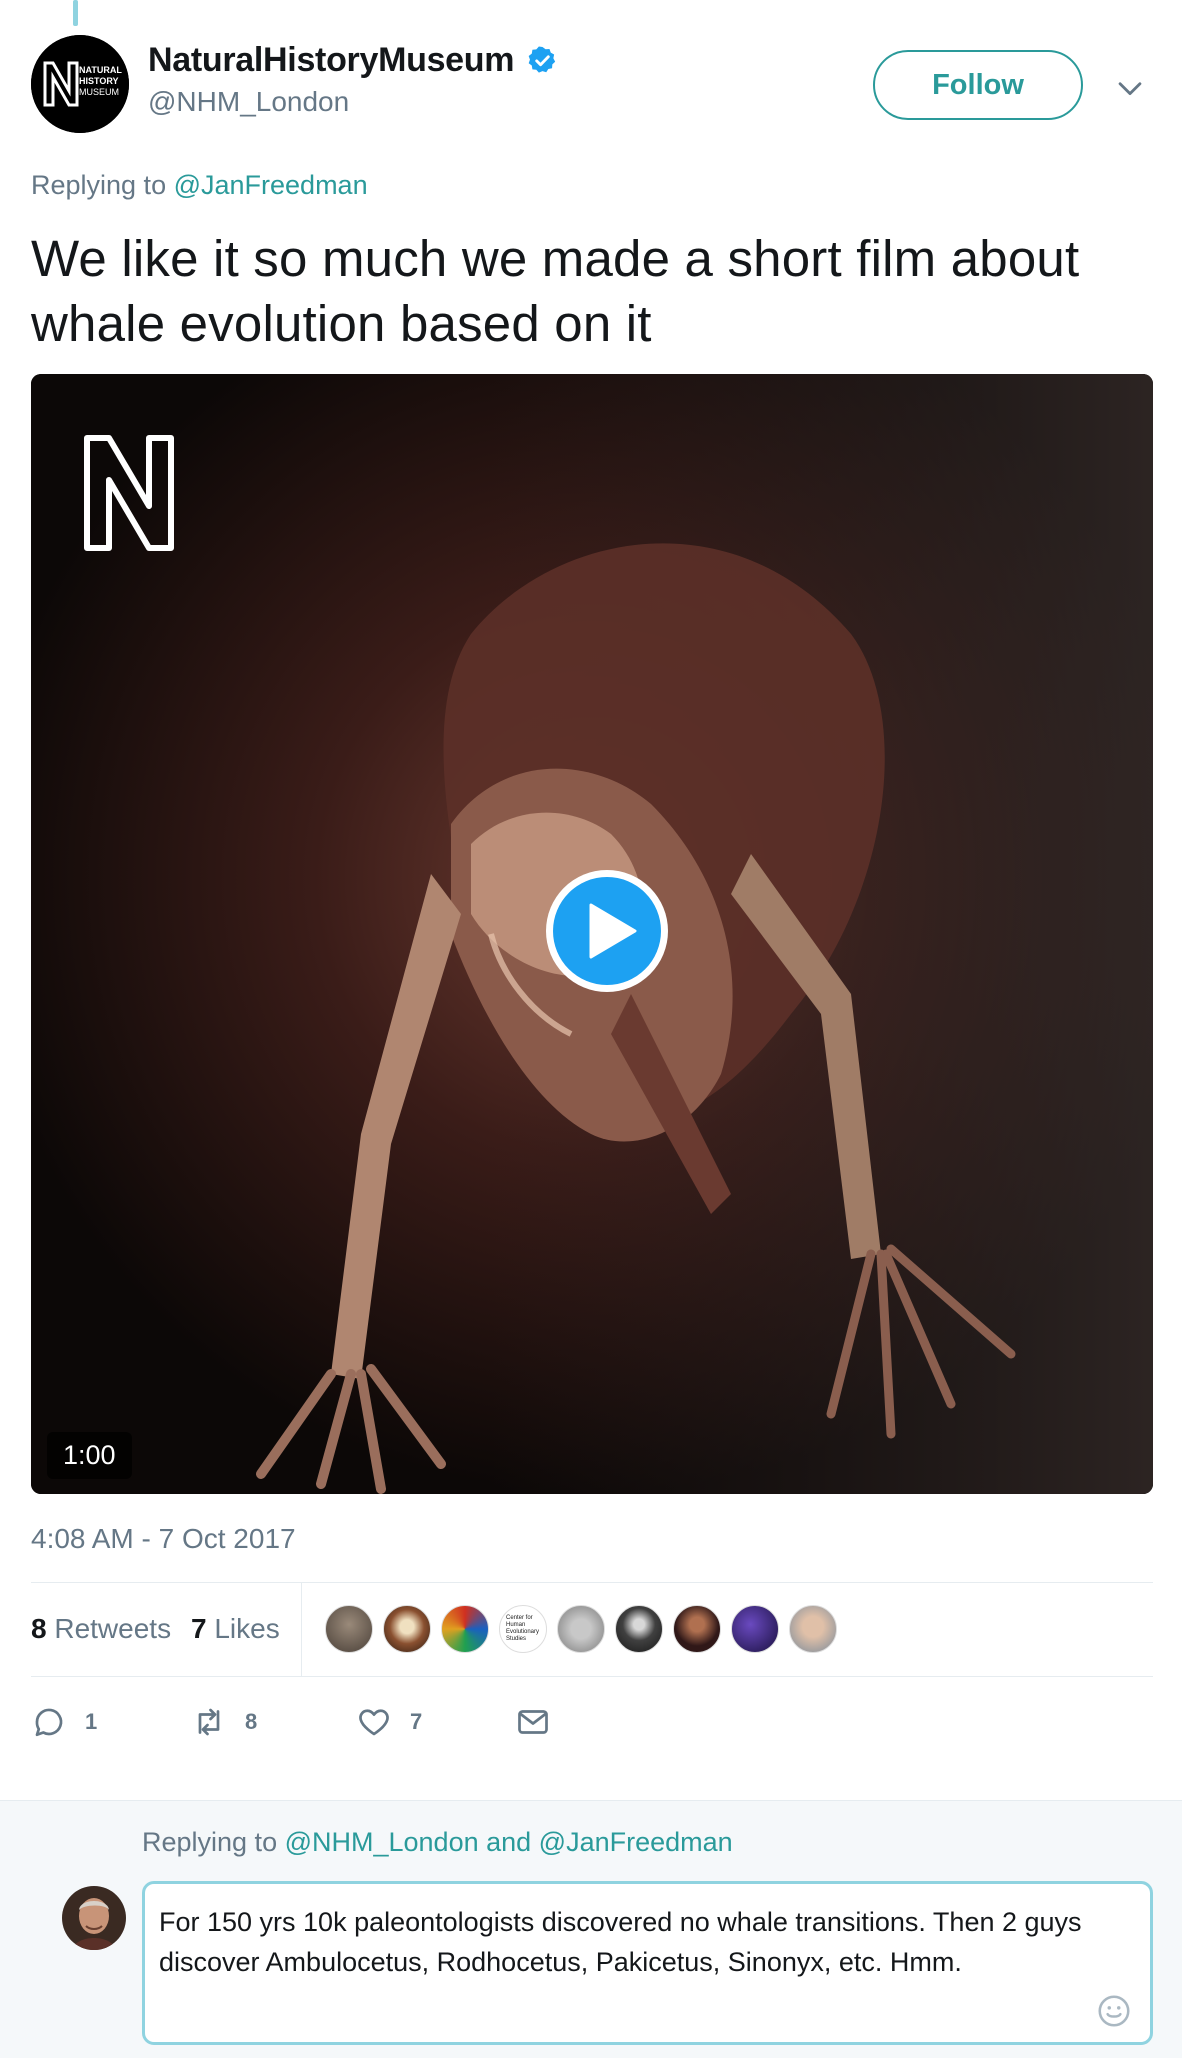 This screenshot has height=2058, width=1182. What do you see at coordinates (1130, 88) in the screenshot?
I see `chevron-down-icon` at bounding box center [1130, 88].